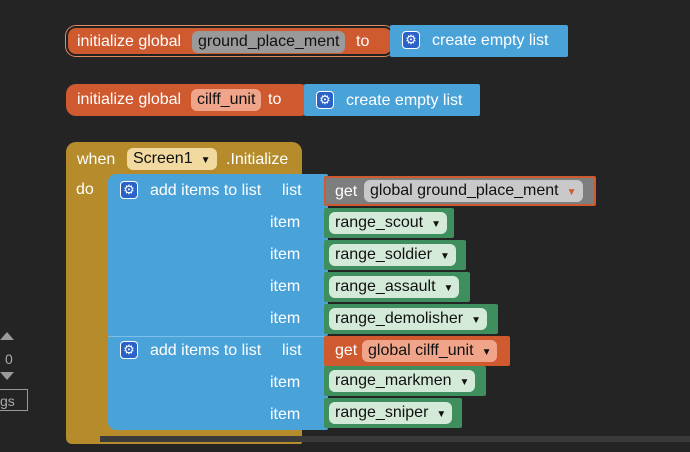  I want to click on text-item-dropdown: range_sniper ▼, so click(391, 413).